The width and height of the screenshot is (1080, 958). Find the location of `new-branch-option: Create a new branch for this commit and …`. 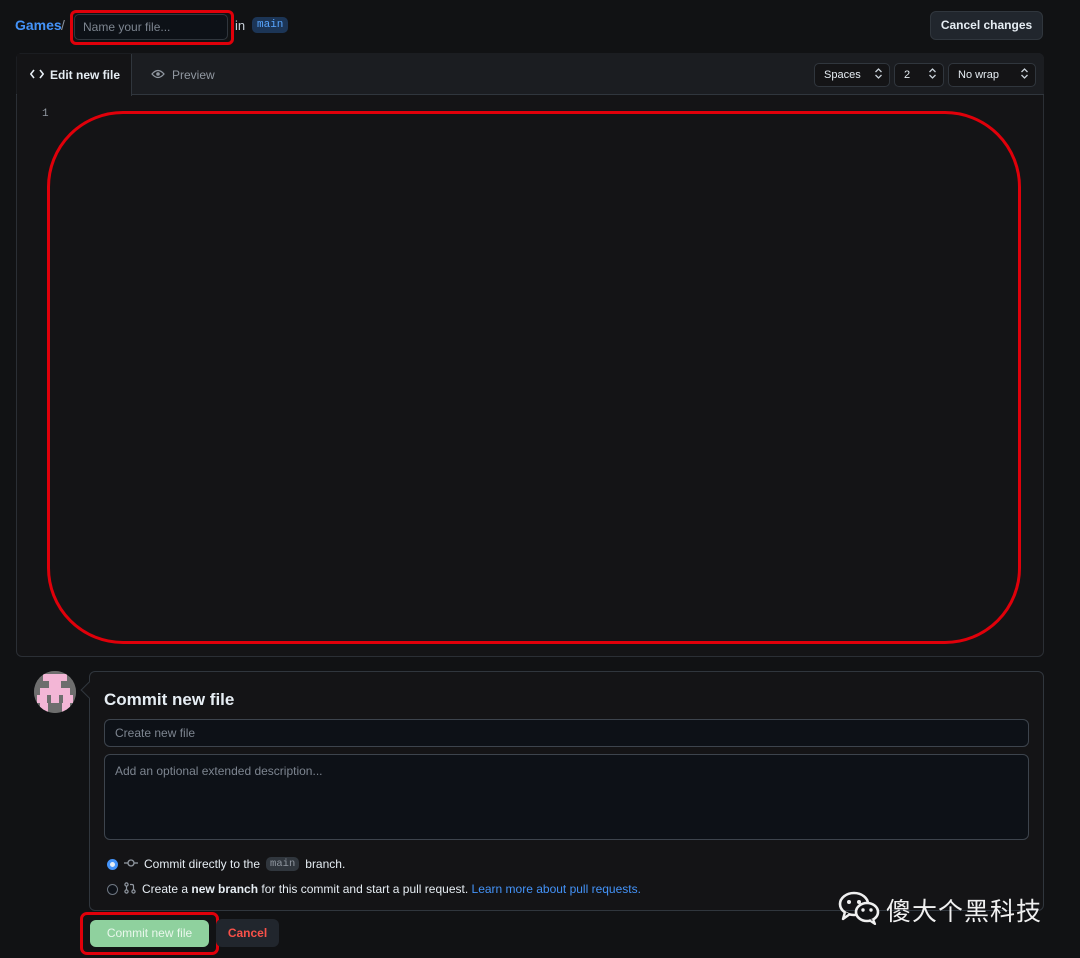

new-branch-option: Create a new branch for this commit and … is located at coordinates (374, 889).